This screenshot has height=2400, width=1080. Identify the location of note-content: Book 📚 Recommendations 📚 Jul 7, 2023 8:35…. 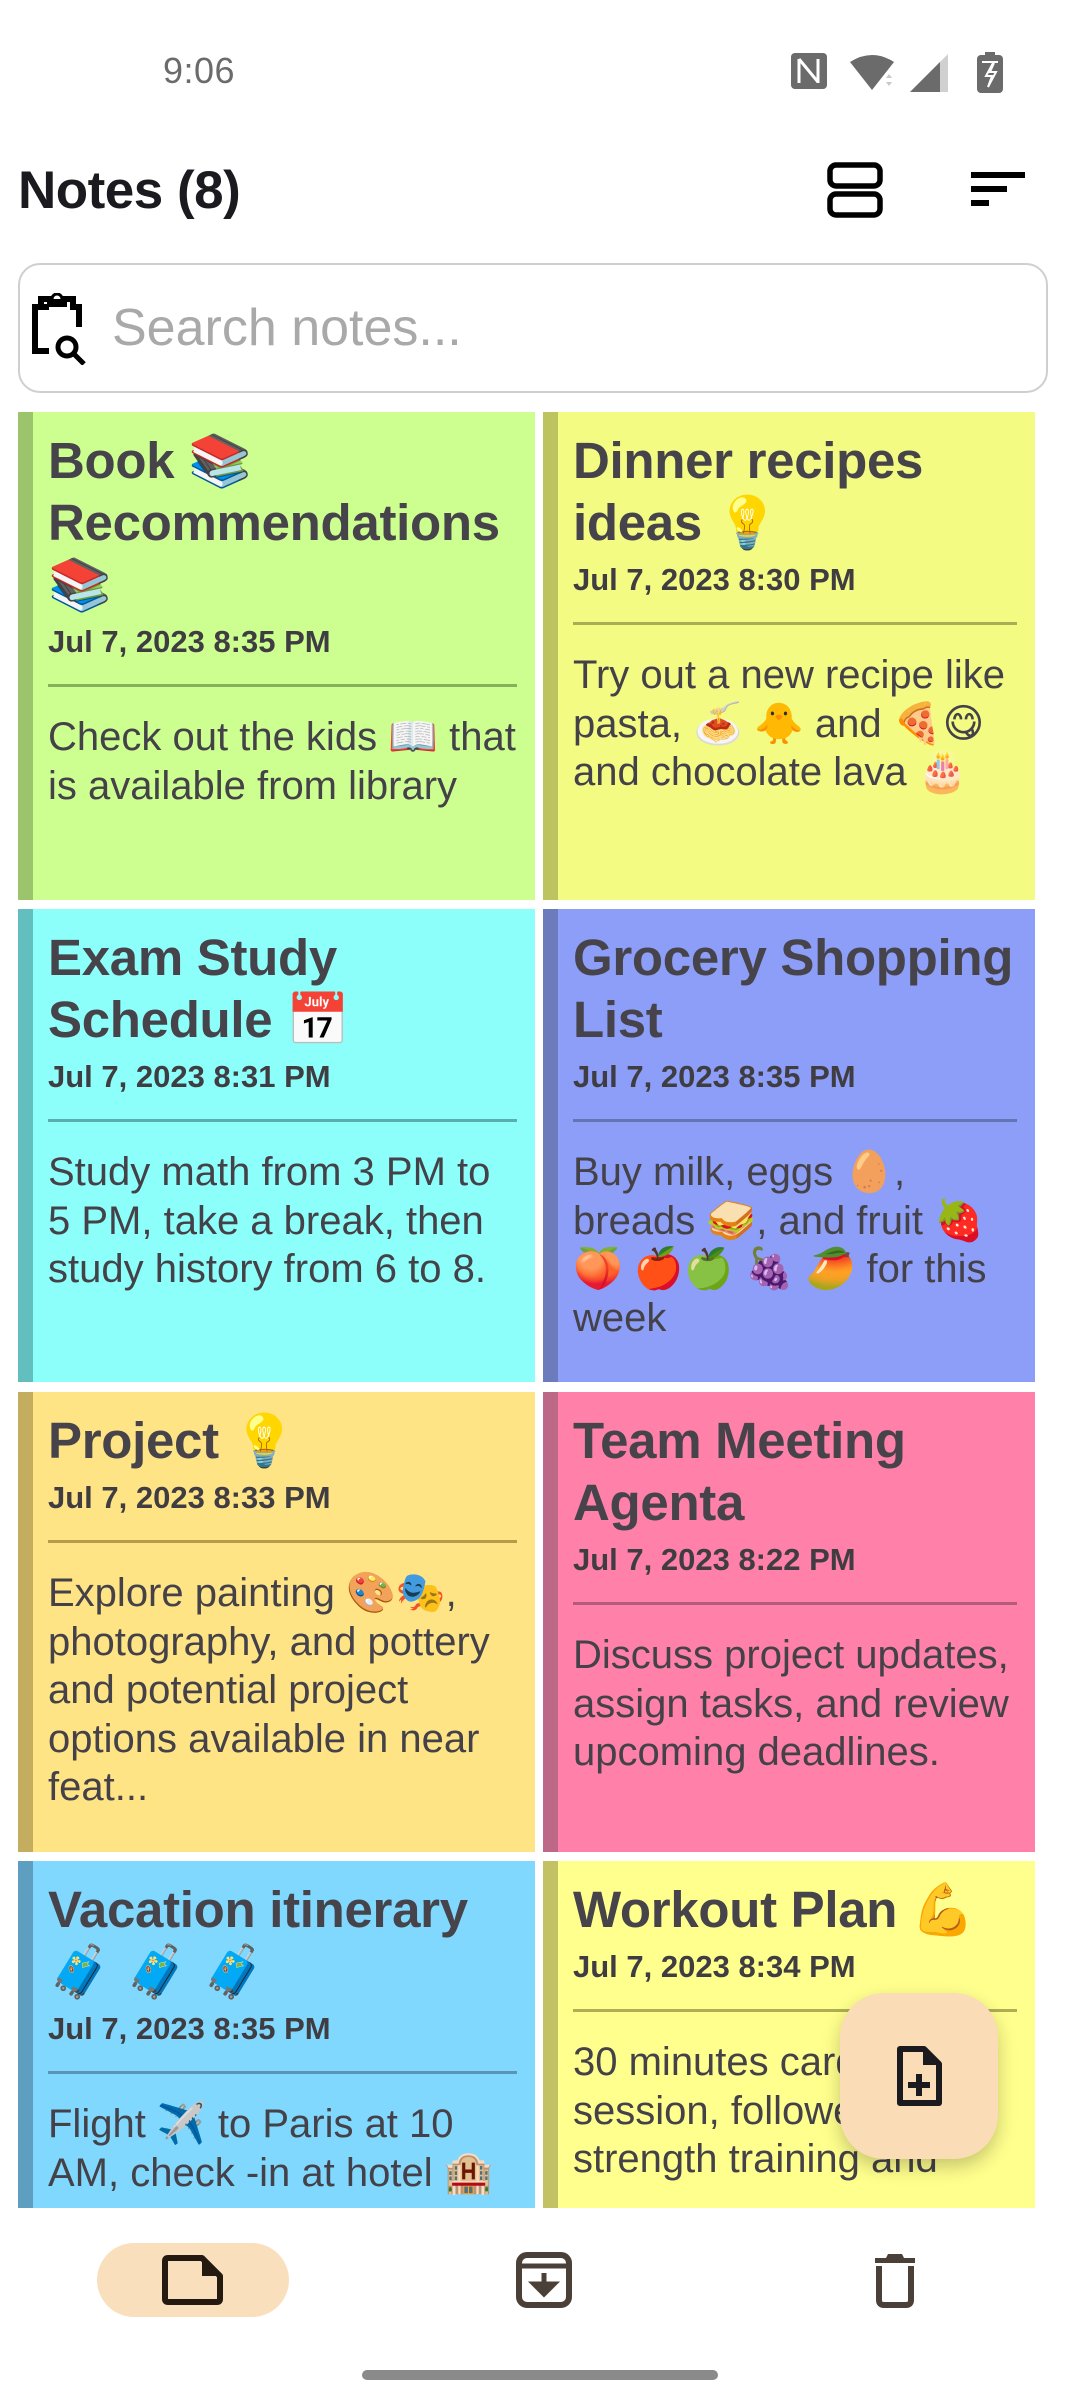
(282, 620).